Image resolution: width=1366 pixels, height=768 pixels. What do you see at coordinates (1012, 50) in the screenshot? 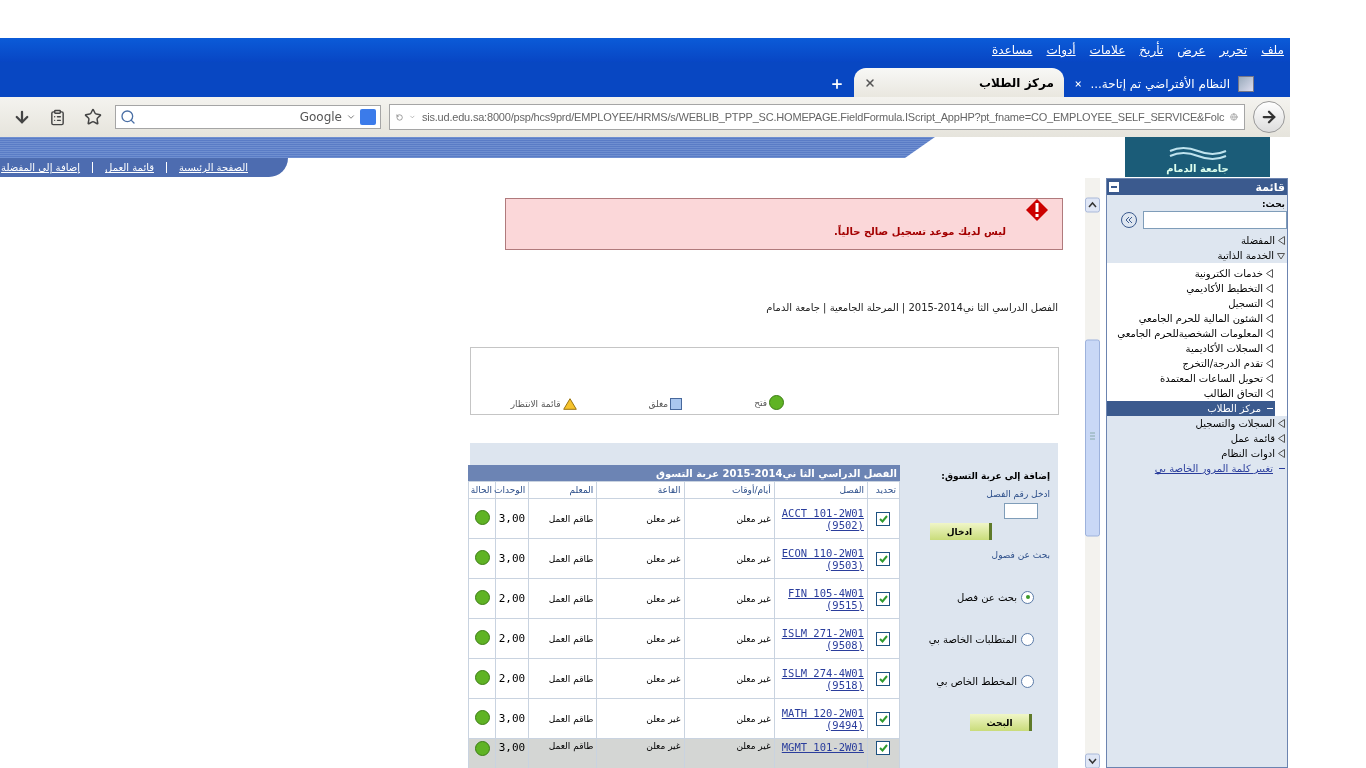
I see `menu-item: مساعدة` at bounding box center [1012, 50].